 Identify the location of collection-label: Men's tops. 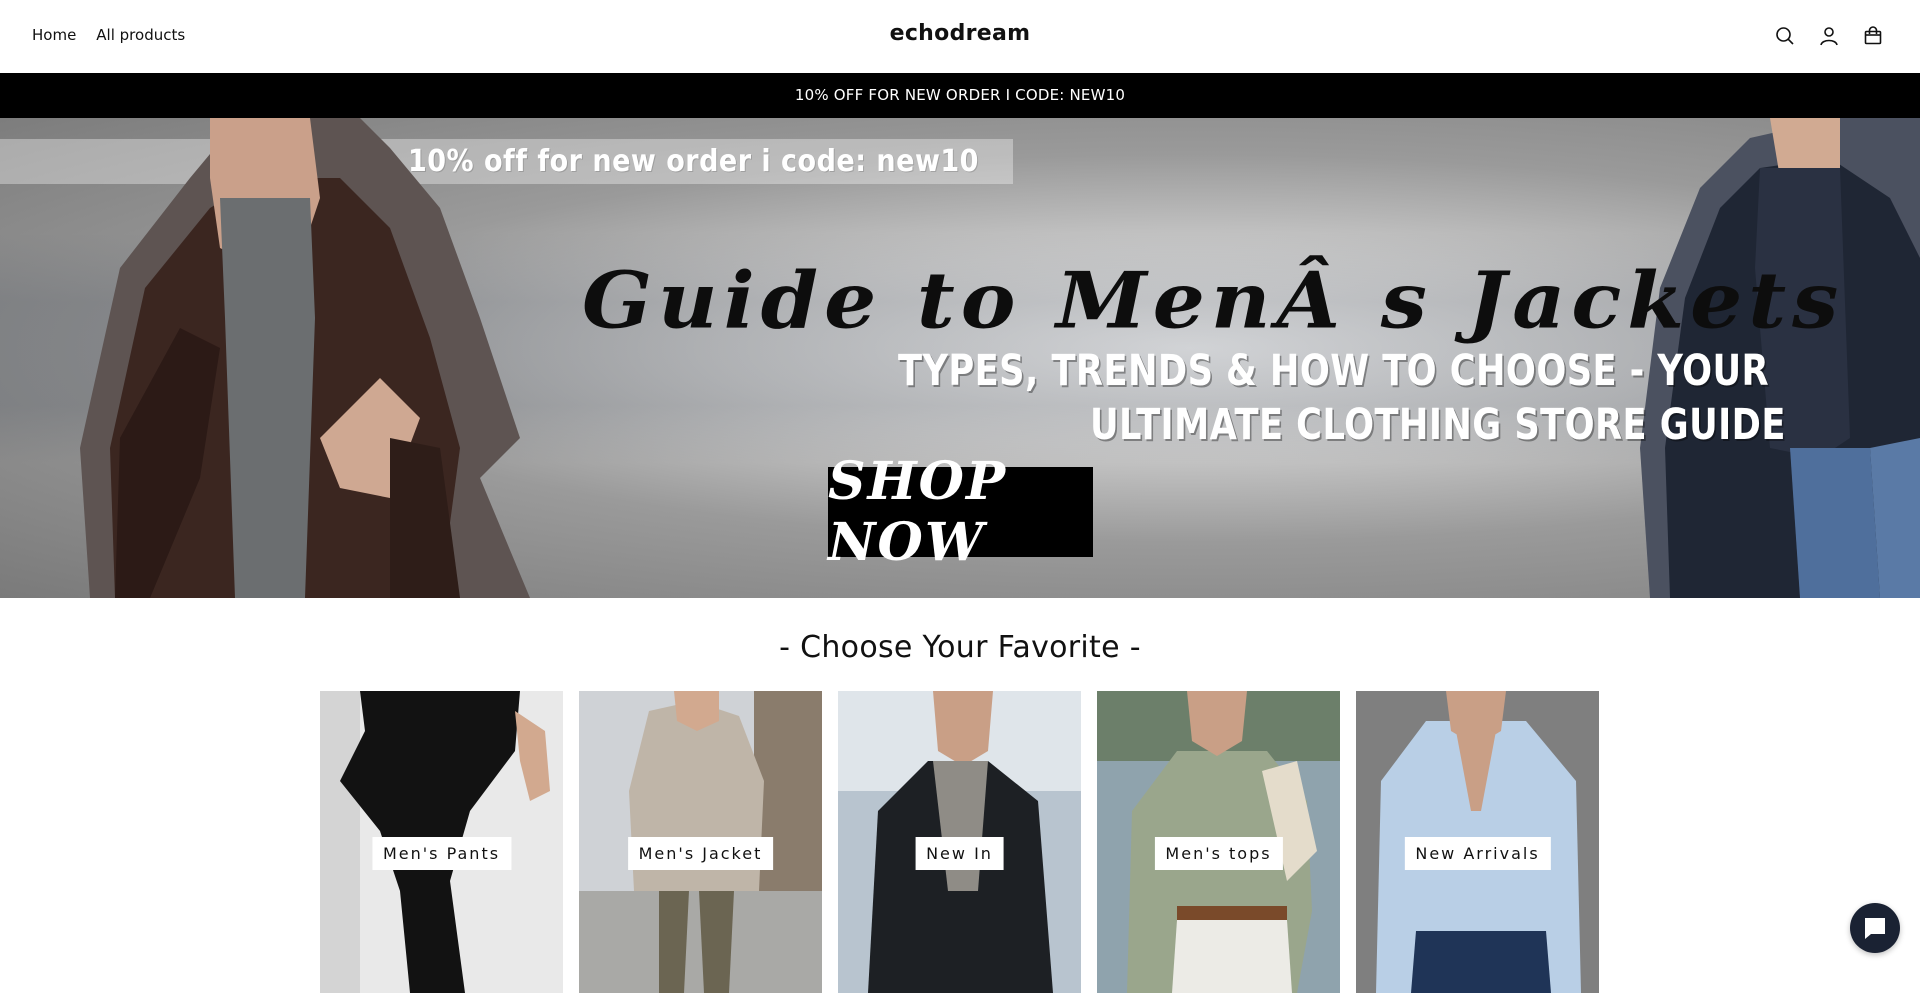
(1218, 853).